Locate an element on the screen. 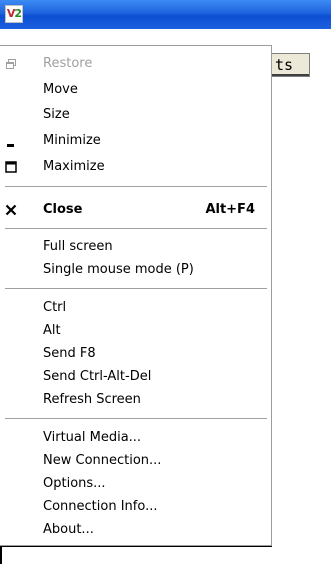 This screenshot has width=331, height=564. menu-item-label: Maximize is located at coordinates (74, 166).